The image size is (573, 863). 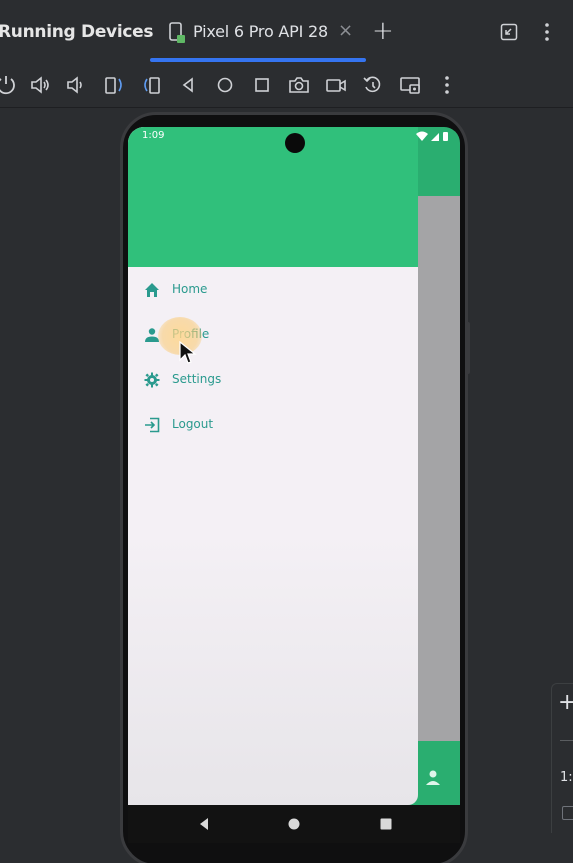 I want to click on drawer-item-logout: Logout, so click(x=272, y=425).